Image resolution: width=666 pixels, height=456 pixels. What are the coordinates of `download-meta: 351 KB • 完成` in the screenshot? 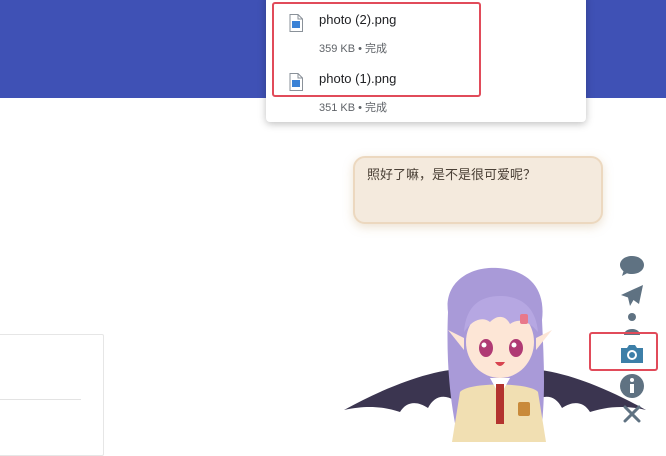 It's located at (353, 107).